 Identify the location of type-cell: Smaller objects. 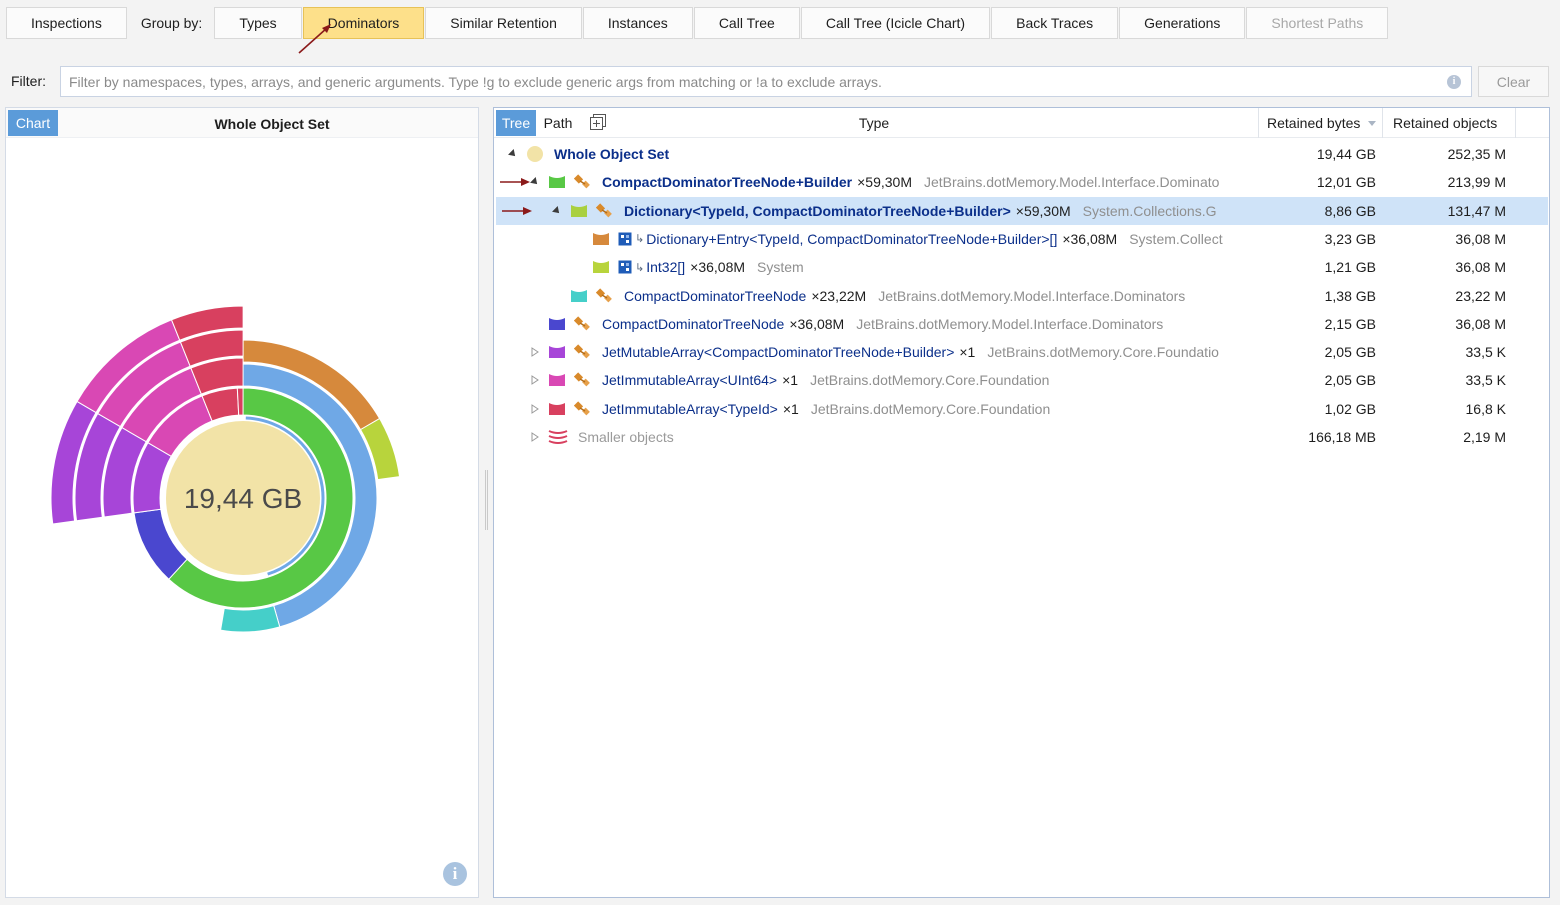
(874, 437).